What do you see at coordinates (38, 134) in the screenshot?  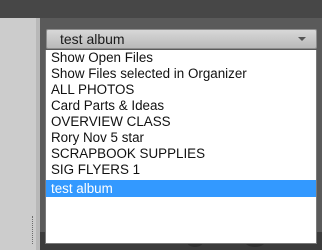 I see `left-panel-edge` at bounding box center [38, 134].